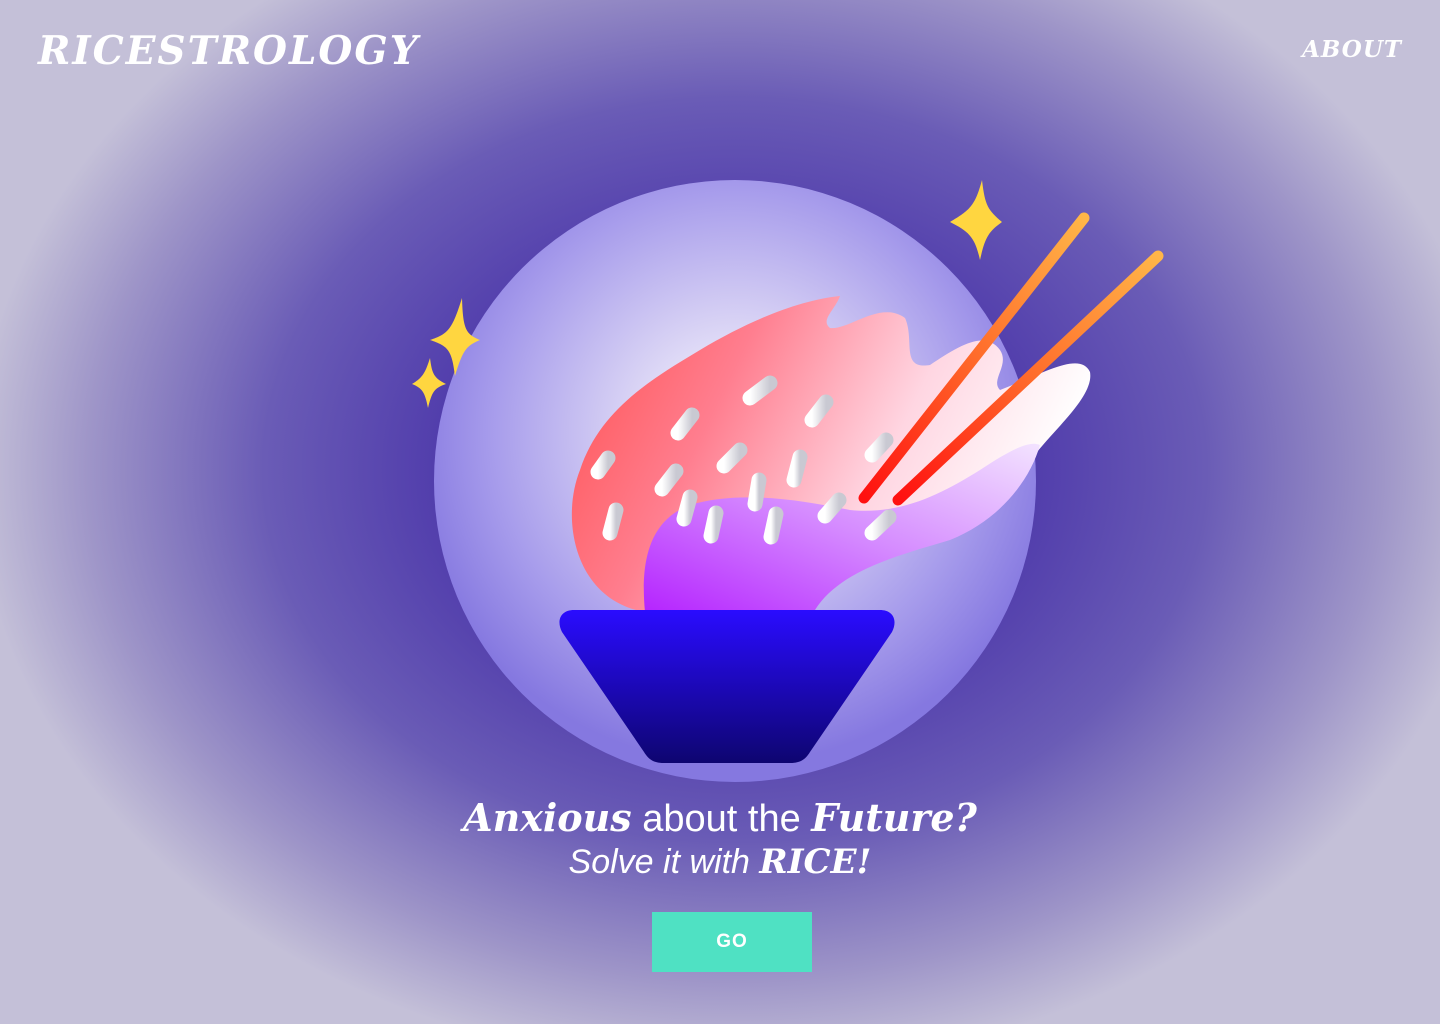  What do you see at coordinates (664, 862) in the screenshot?
I see `subline-solve: Solve it with` at bounding box center [664, 862].